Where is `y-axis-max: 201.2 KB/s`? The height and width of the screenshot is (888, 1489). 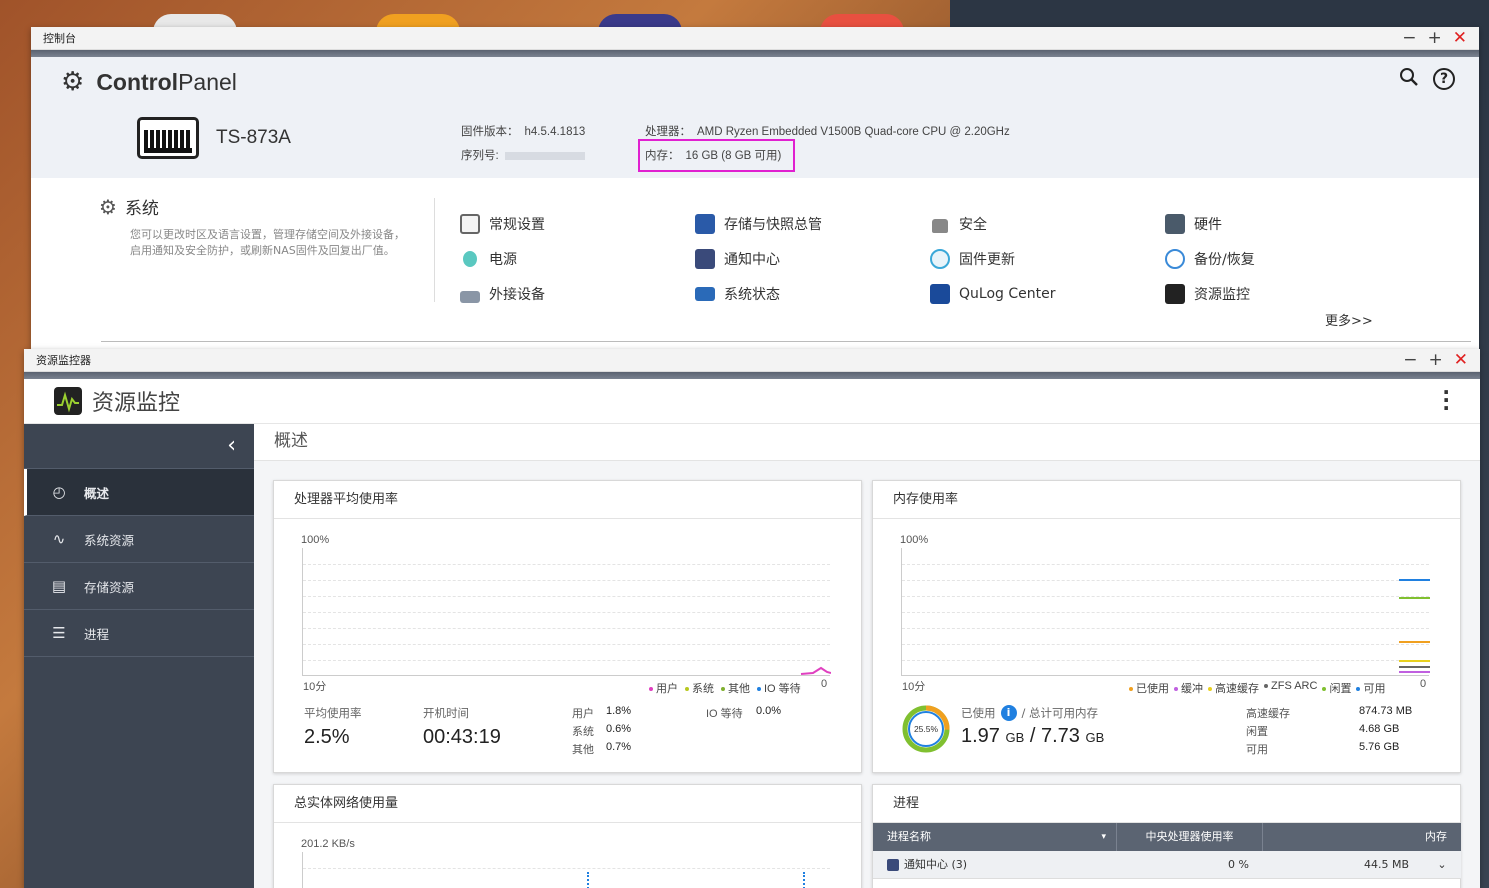
y-axis-max: 201.2 KB/s is located at coordinates (328, 844).